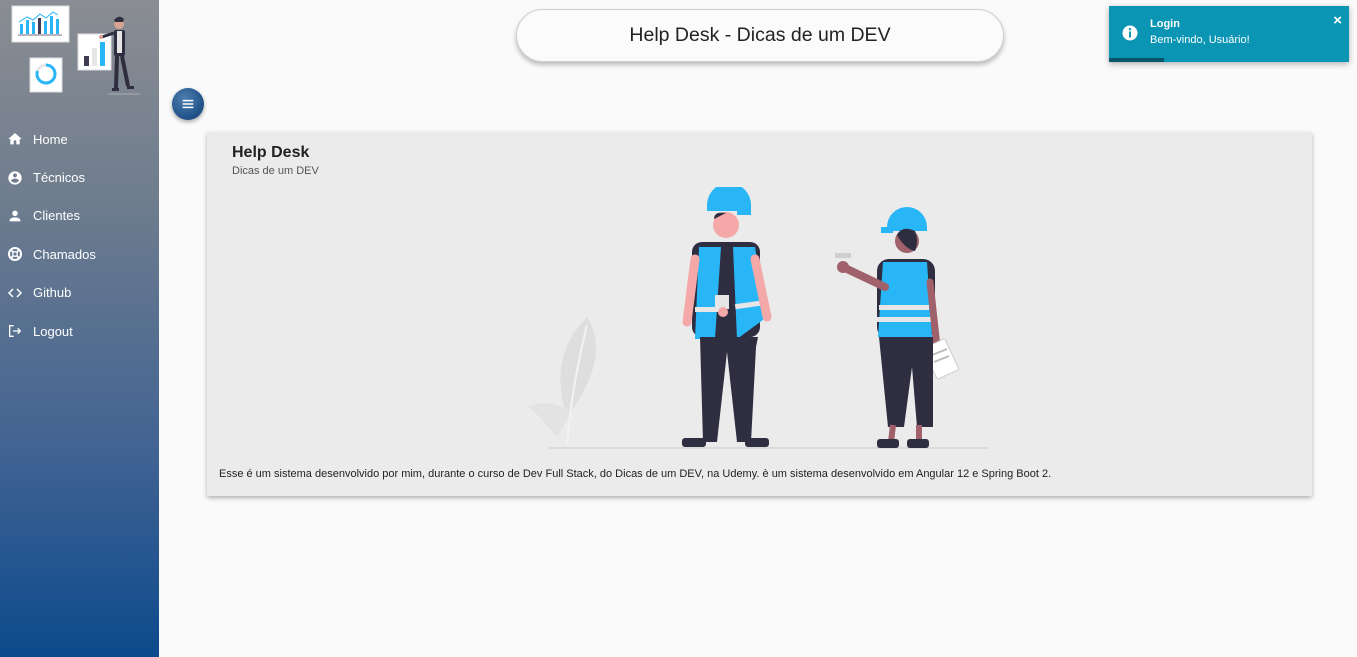 The width and height of the screenshot is (1357, 657). Describe the element at coordinates (1130, 33) in the screenshot. I see `info-icon` at that location.